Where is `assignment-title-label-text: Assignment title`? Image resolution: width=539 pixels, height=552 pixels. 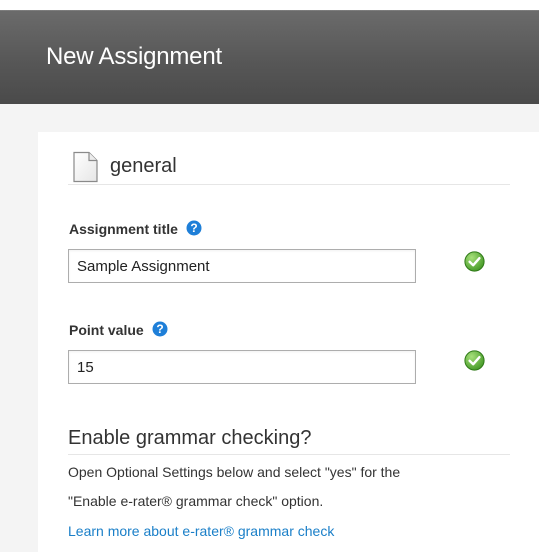 assignment-title-label-text: Assignment title is located at coordinates (123, 229).